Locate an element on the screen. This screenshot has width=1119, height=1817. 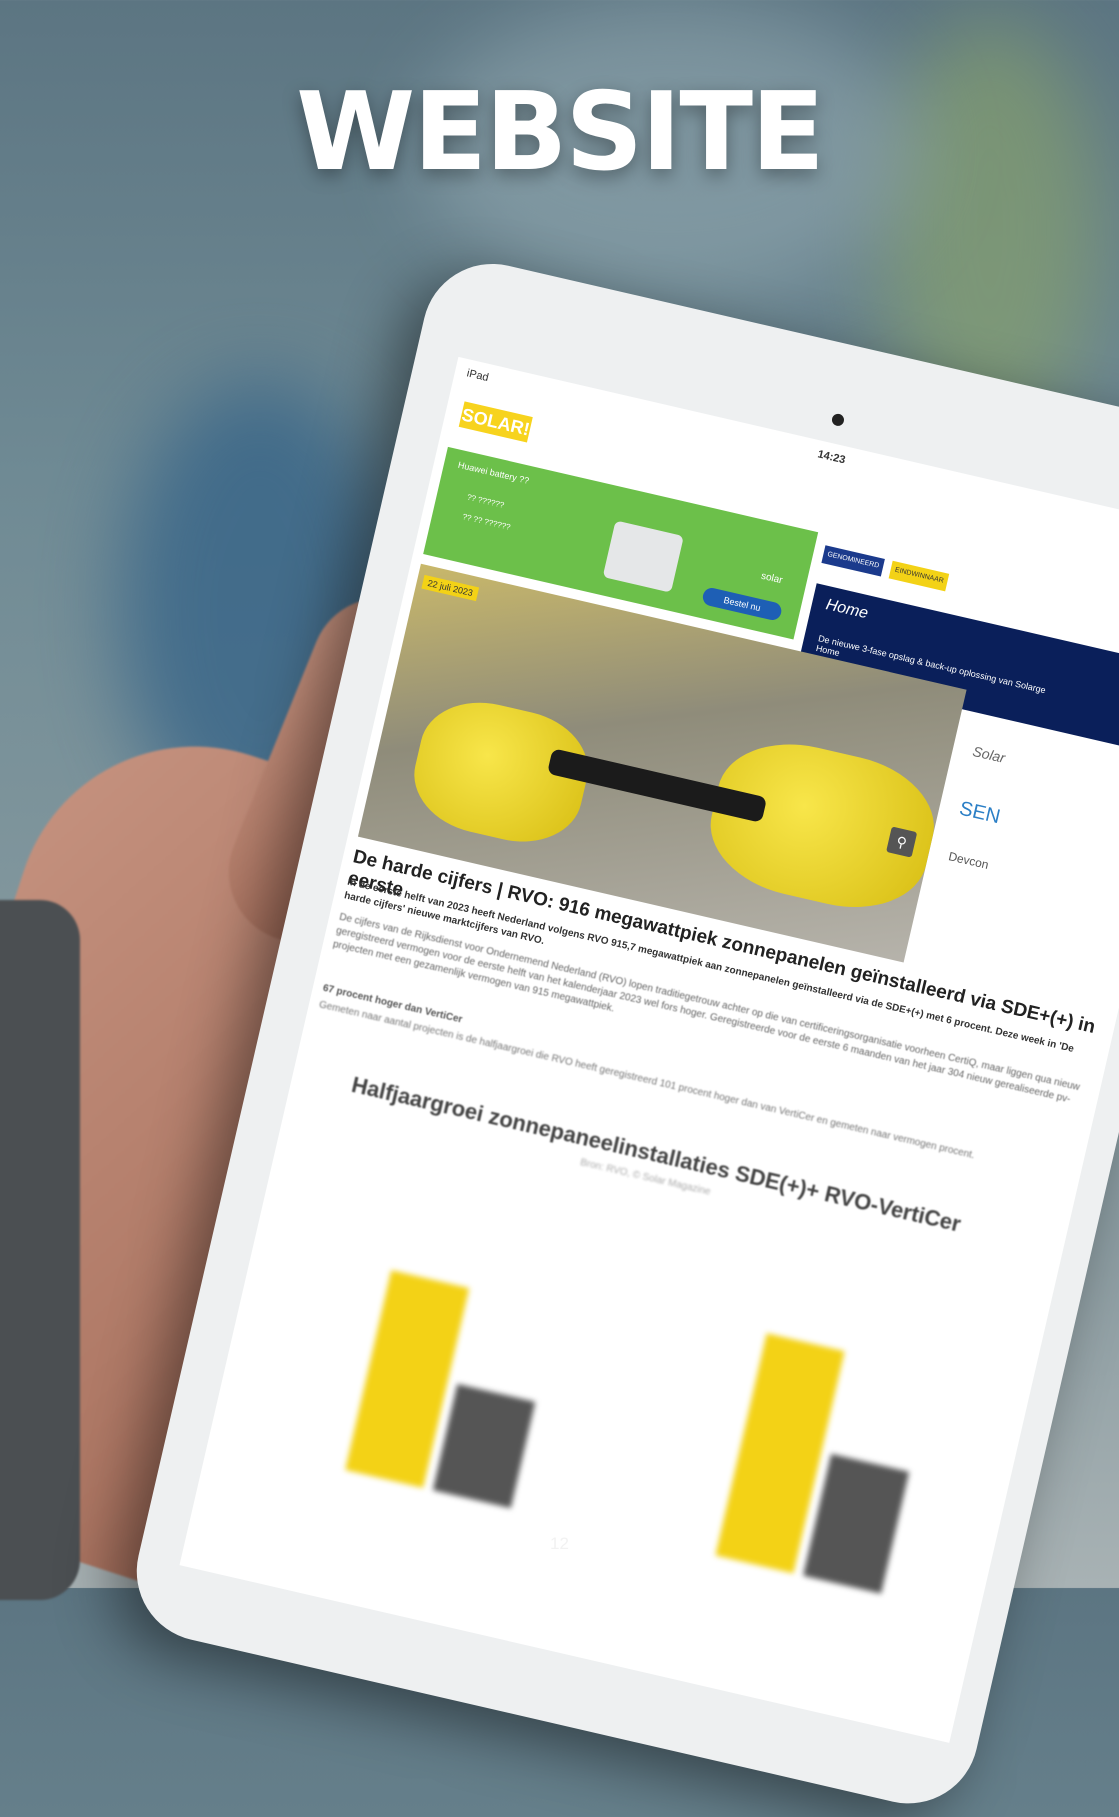
order-button: Bestel nu is located at coordinates (742, 604).